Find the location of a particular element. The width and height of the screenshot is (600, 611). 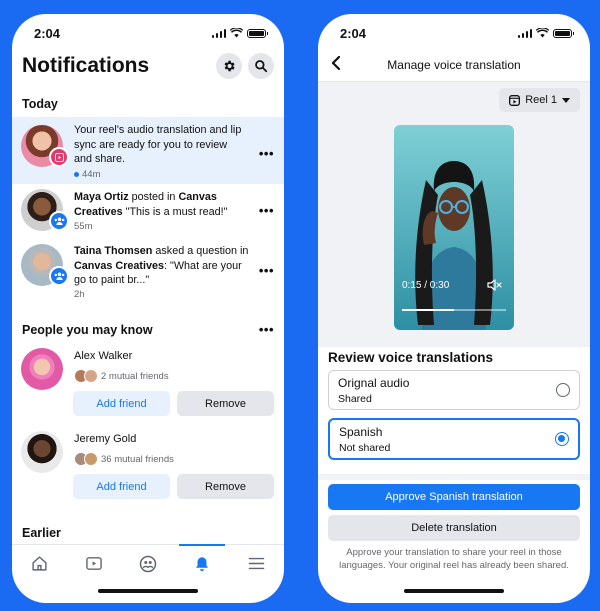

unread-dot-icon is located at coordinates (76, 174).